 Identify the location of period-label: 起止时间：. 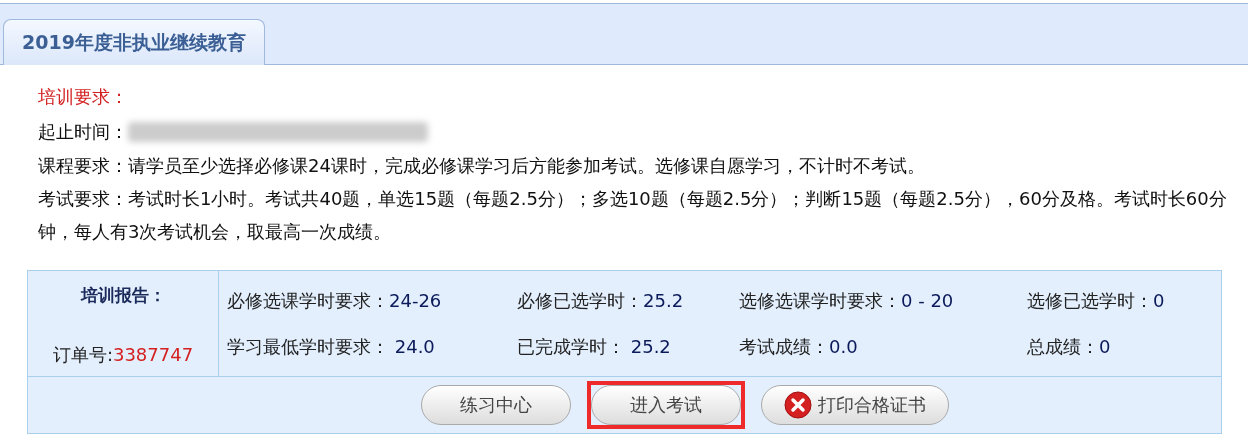
(83, 132).